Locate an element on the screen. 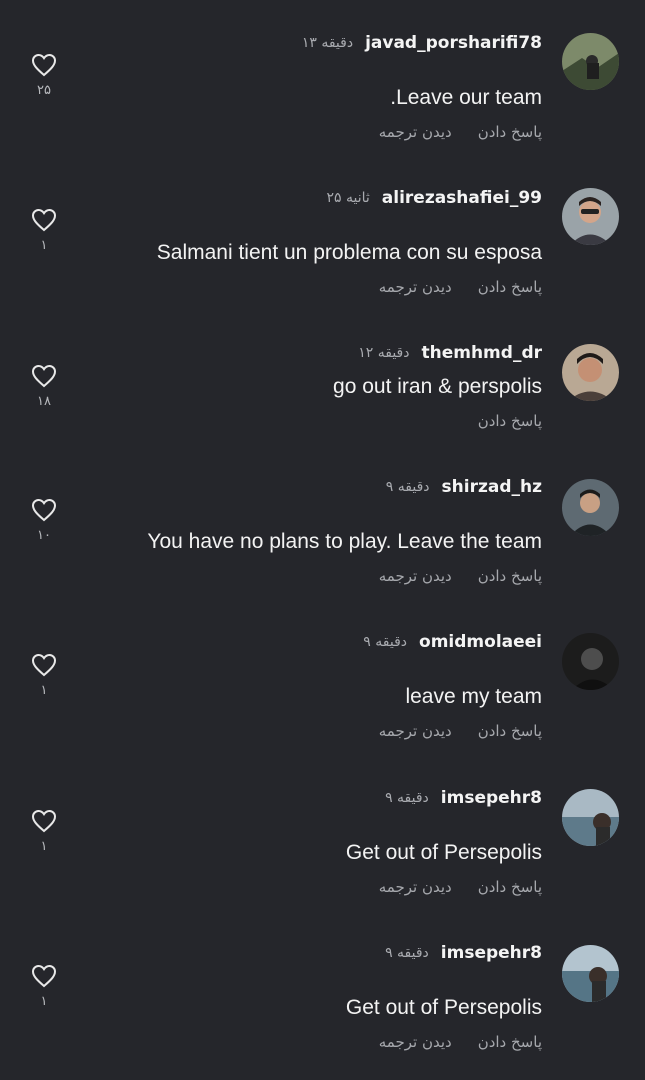 The image size is (645, 1080). comment-header: ۲۵ ثانیه alirezashafiei_99 is located at coordinates (434, 198).